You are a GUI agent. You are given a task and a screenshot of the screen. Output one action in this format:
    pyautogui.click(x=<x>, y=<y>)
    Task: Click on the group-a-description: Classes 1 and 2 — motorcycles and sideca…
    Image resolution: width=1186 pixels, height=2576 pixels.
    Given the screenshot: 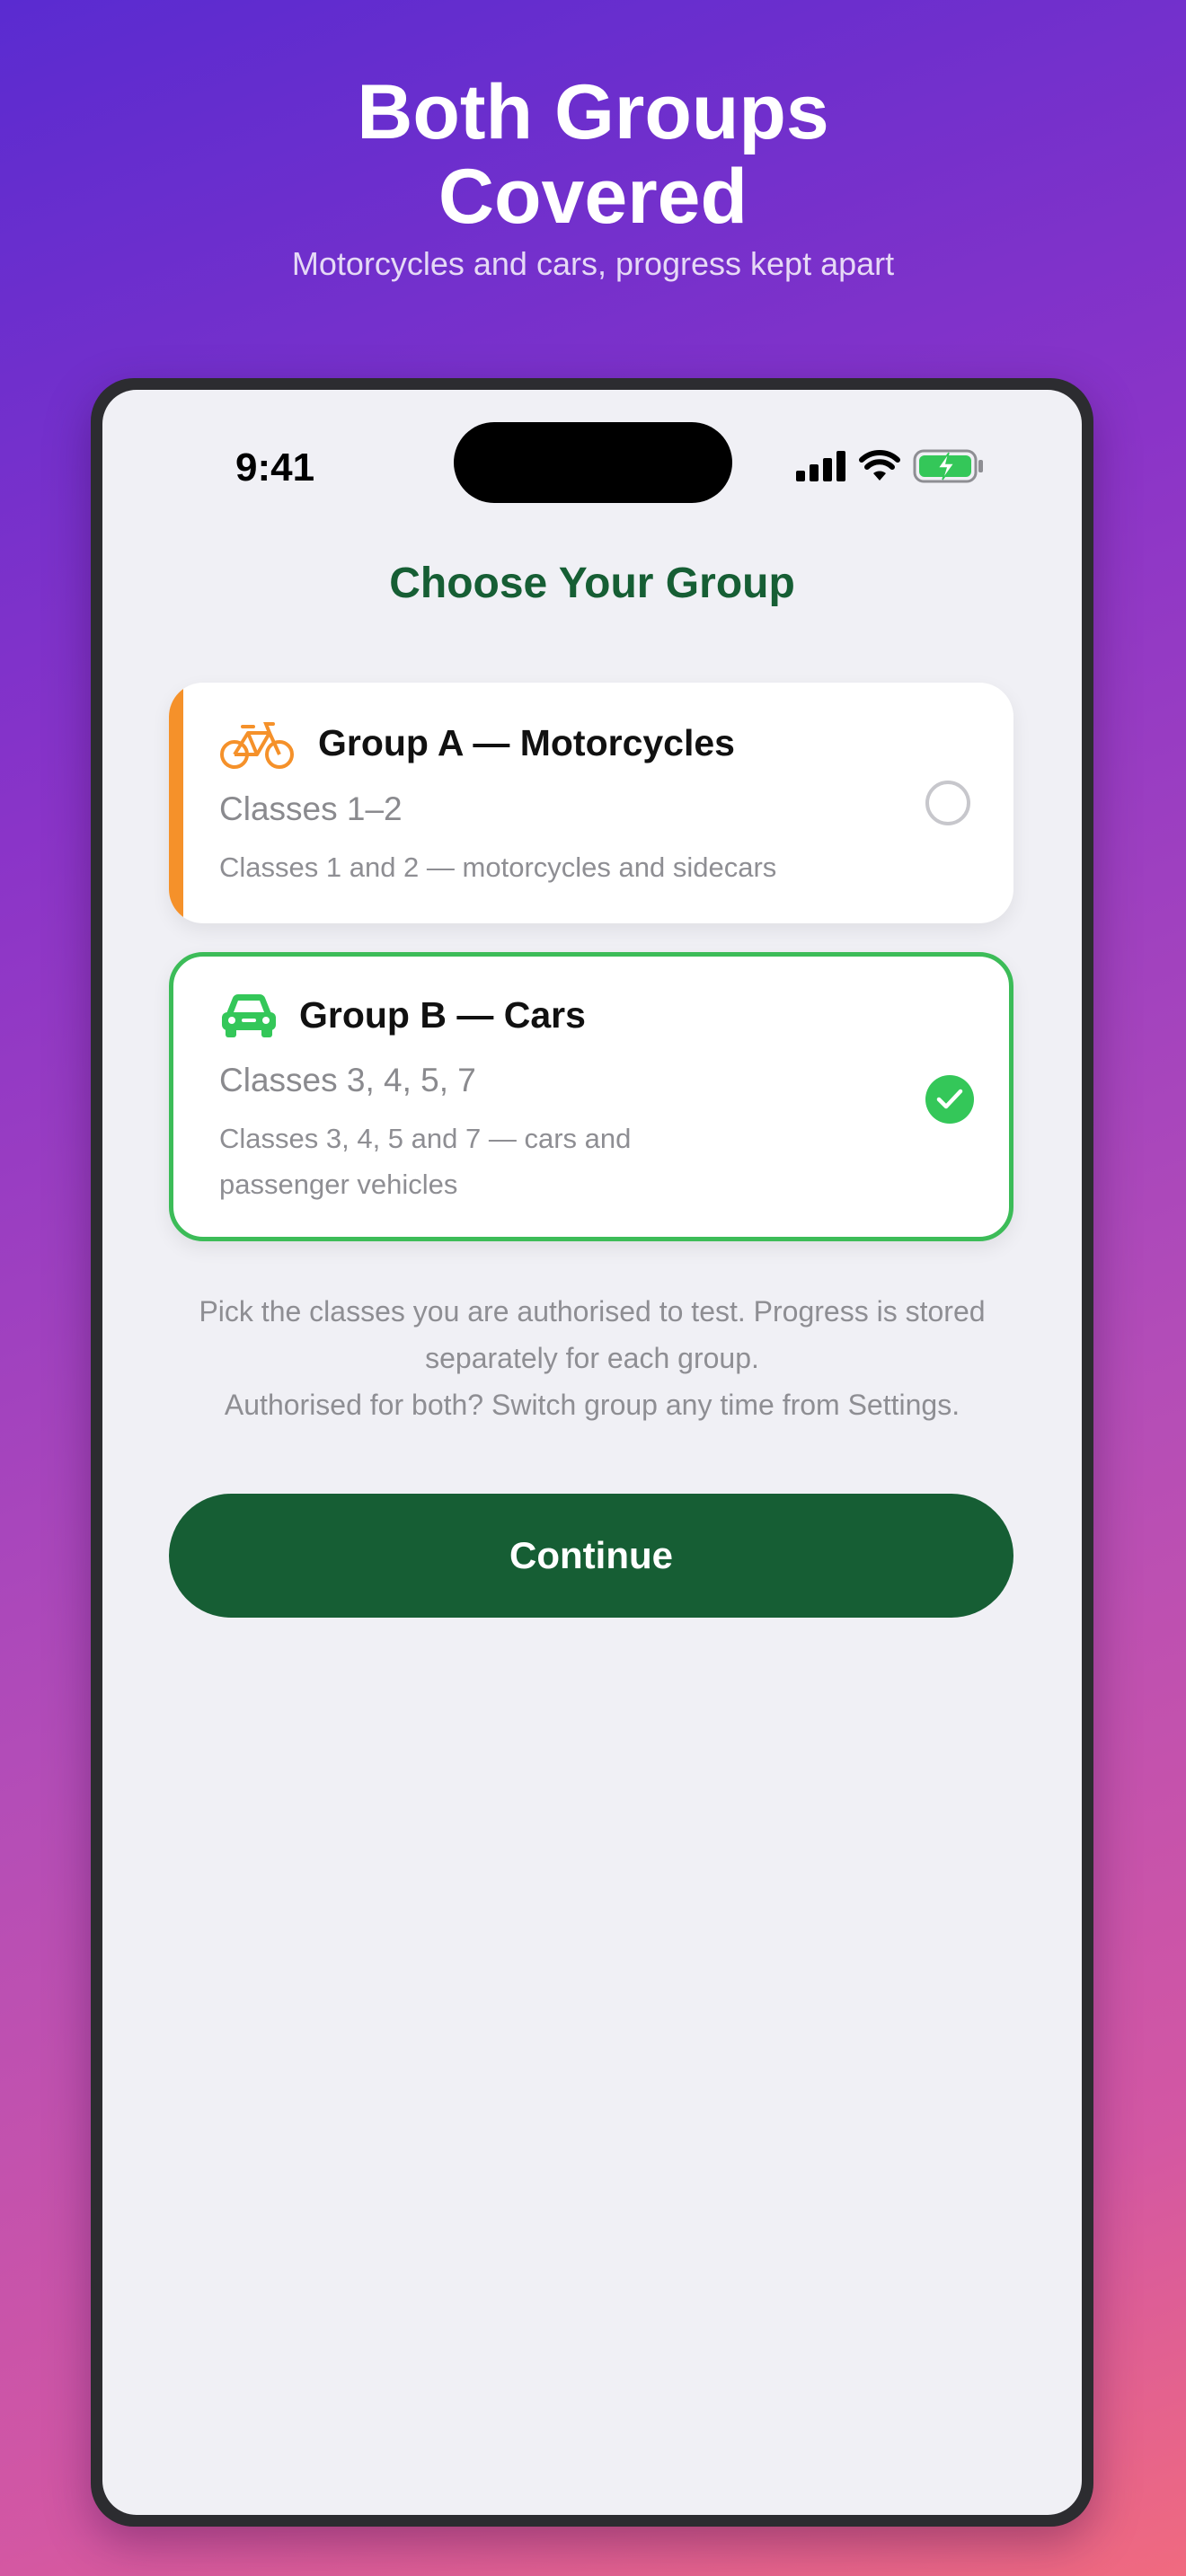 What is the action you would take?
    pyautogui.click(x=498, y=867)
    